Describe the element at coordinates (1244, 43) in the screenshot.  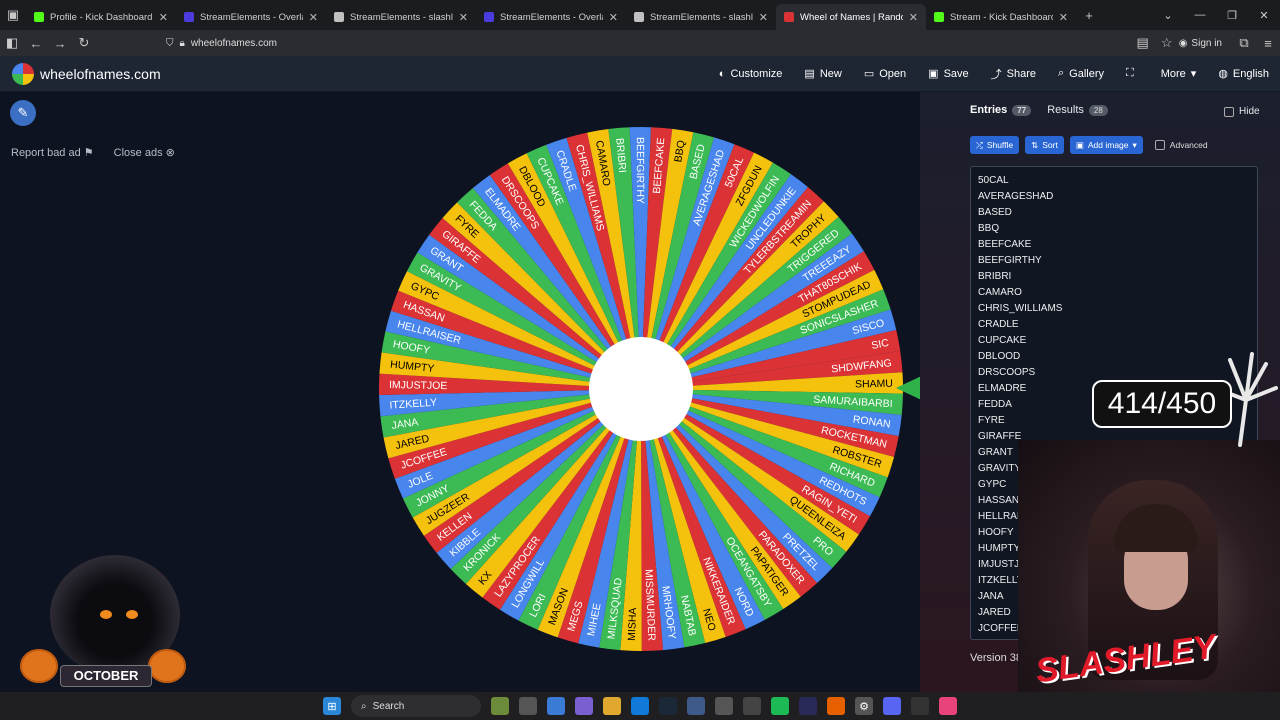
I see `extensions-icon: ⧉` at that location.